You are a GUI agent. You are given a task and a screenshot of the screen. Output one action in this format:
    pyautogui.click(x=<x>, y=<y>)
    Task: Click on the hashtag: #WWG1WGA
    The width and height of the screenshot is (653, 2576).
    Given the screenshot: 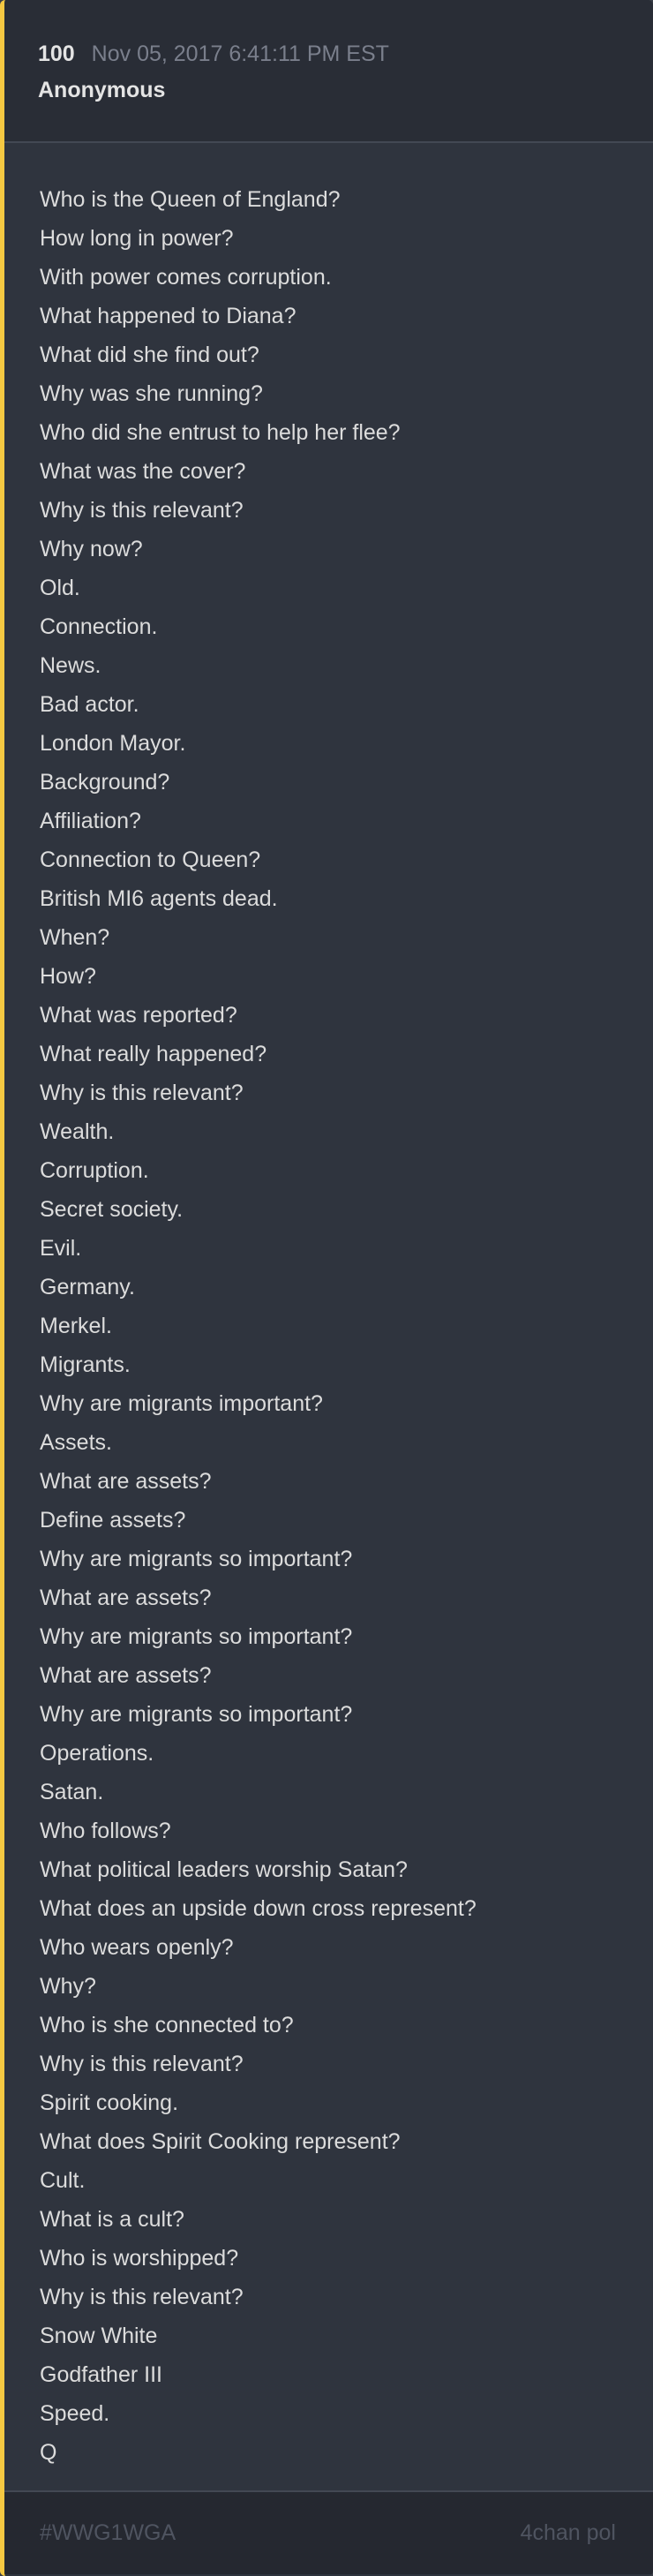 What is the action you would take?
    pyautogui.click(x=108, y=2533)
    